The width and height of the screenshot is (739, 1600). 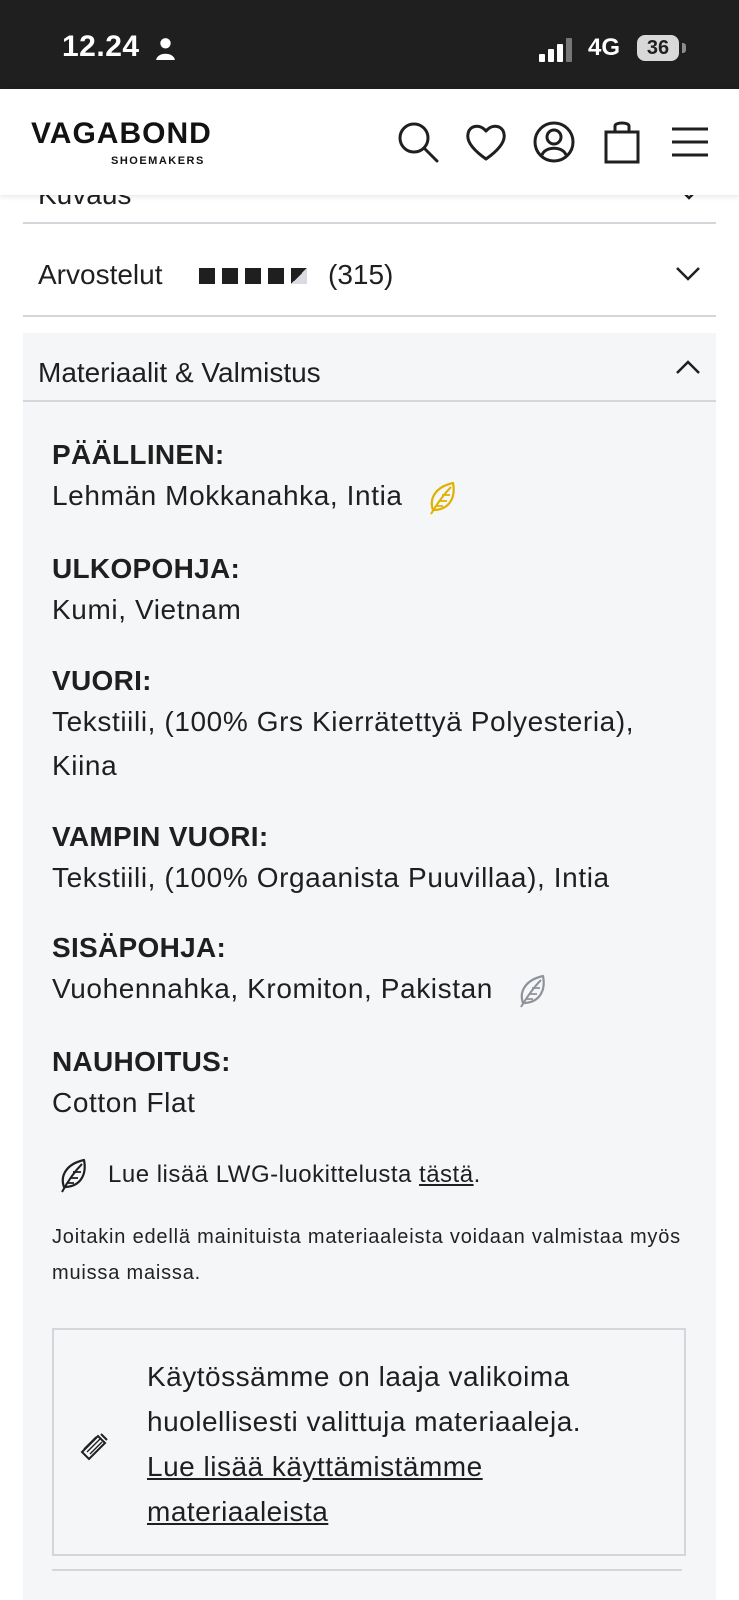 I want to click on accordion-reviews: Arvostelut (315), so click(x=369, y=270).